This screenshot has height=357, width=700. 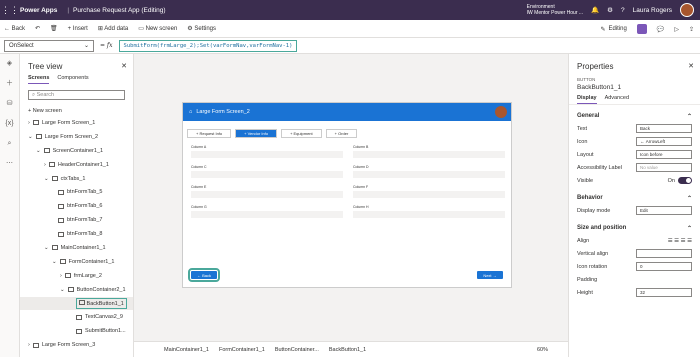 What do you see at coordinates (45, 66) in the screenshot?
I see `tree-title: Tree view` at bounding box center [45, 66].